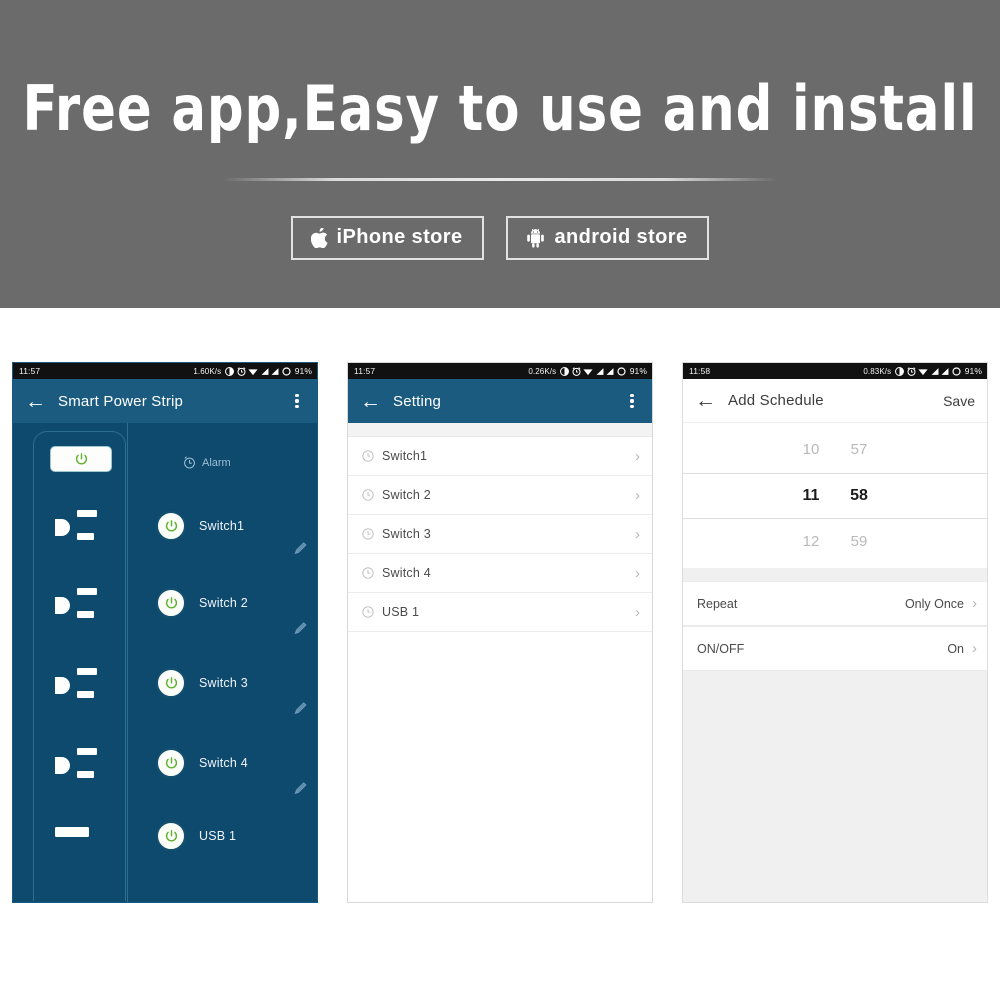 The width and height of the screenshot is (1000, 1000). I want to click on list-item-label: Switch1, so click(405, 456).